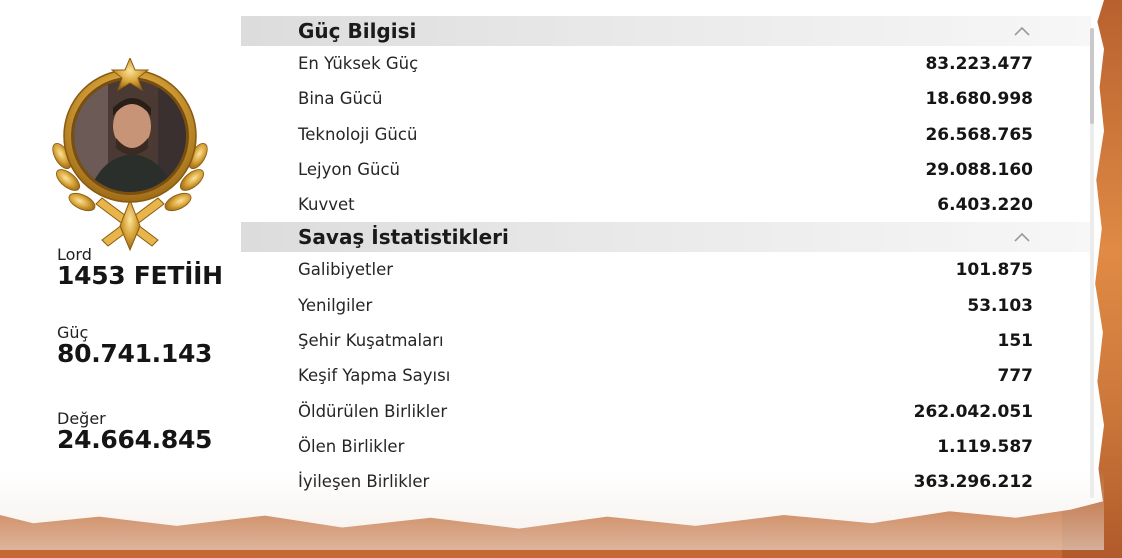  Describe the element at coordinates (364, 482) in the screenshot. I see `stat-label: İyileşen Birlikler` at that location.